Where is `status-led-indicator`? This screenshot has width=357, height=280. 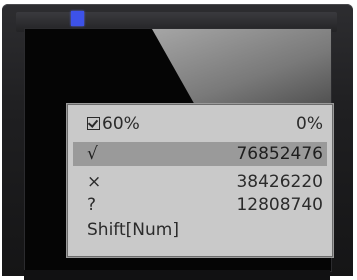 status-led-indicator is located at coordinates (77, 18).